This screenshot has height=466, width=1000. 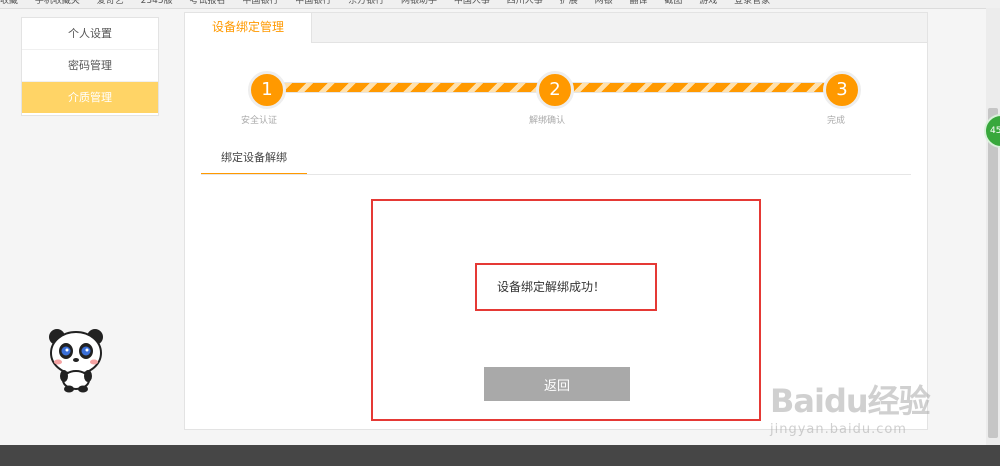 I want to click on tab-unbind-device: 绑定设备解绑, so click(x=254, y=162).